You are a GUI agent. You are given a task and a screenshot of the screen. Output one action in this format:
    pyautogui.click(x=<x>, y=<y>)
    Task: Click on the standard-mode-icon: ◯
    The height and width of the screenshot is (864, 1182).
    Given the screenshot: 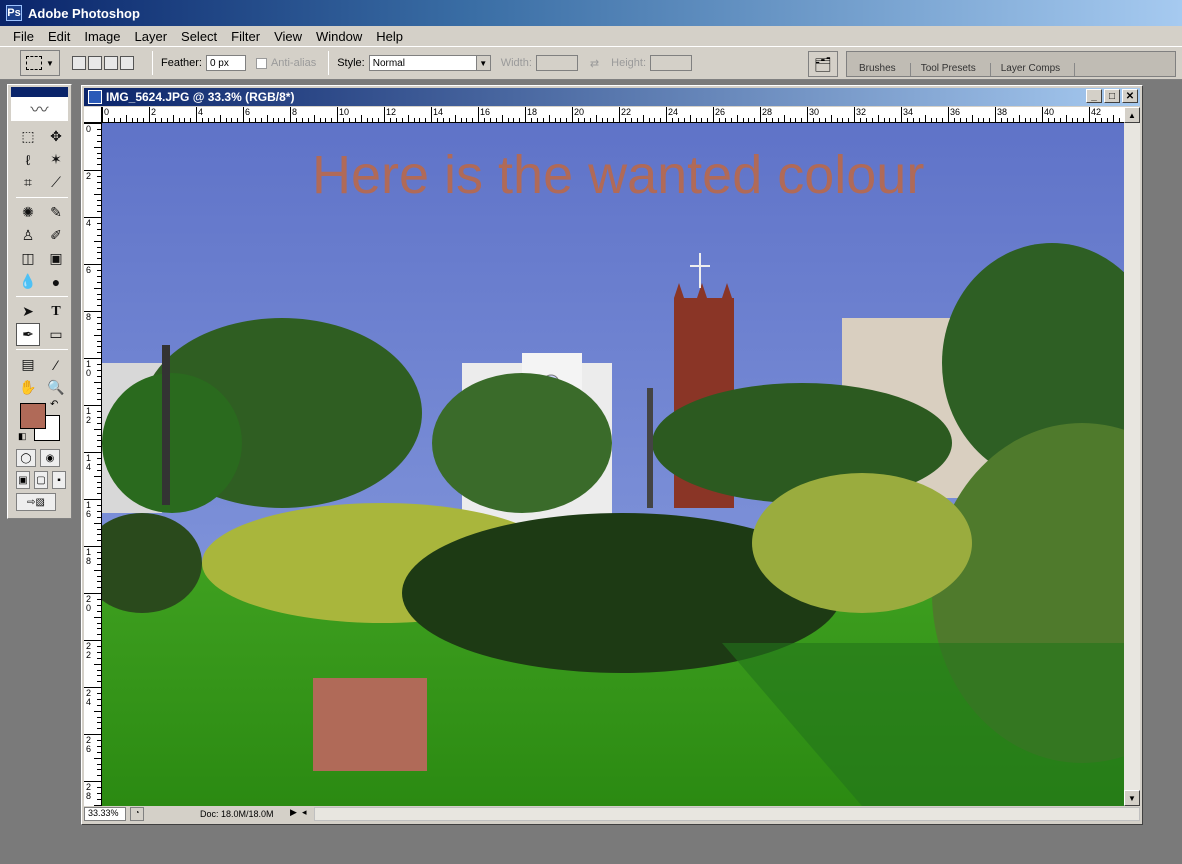 What is the action you would take?
    pyautogui.click(x=26, y=458)
    